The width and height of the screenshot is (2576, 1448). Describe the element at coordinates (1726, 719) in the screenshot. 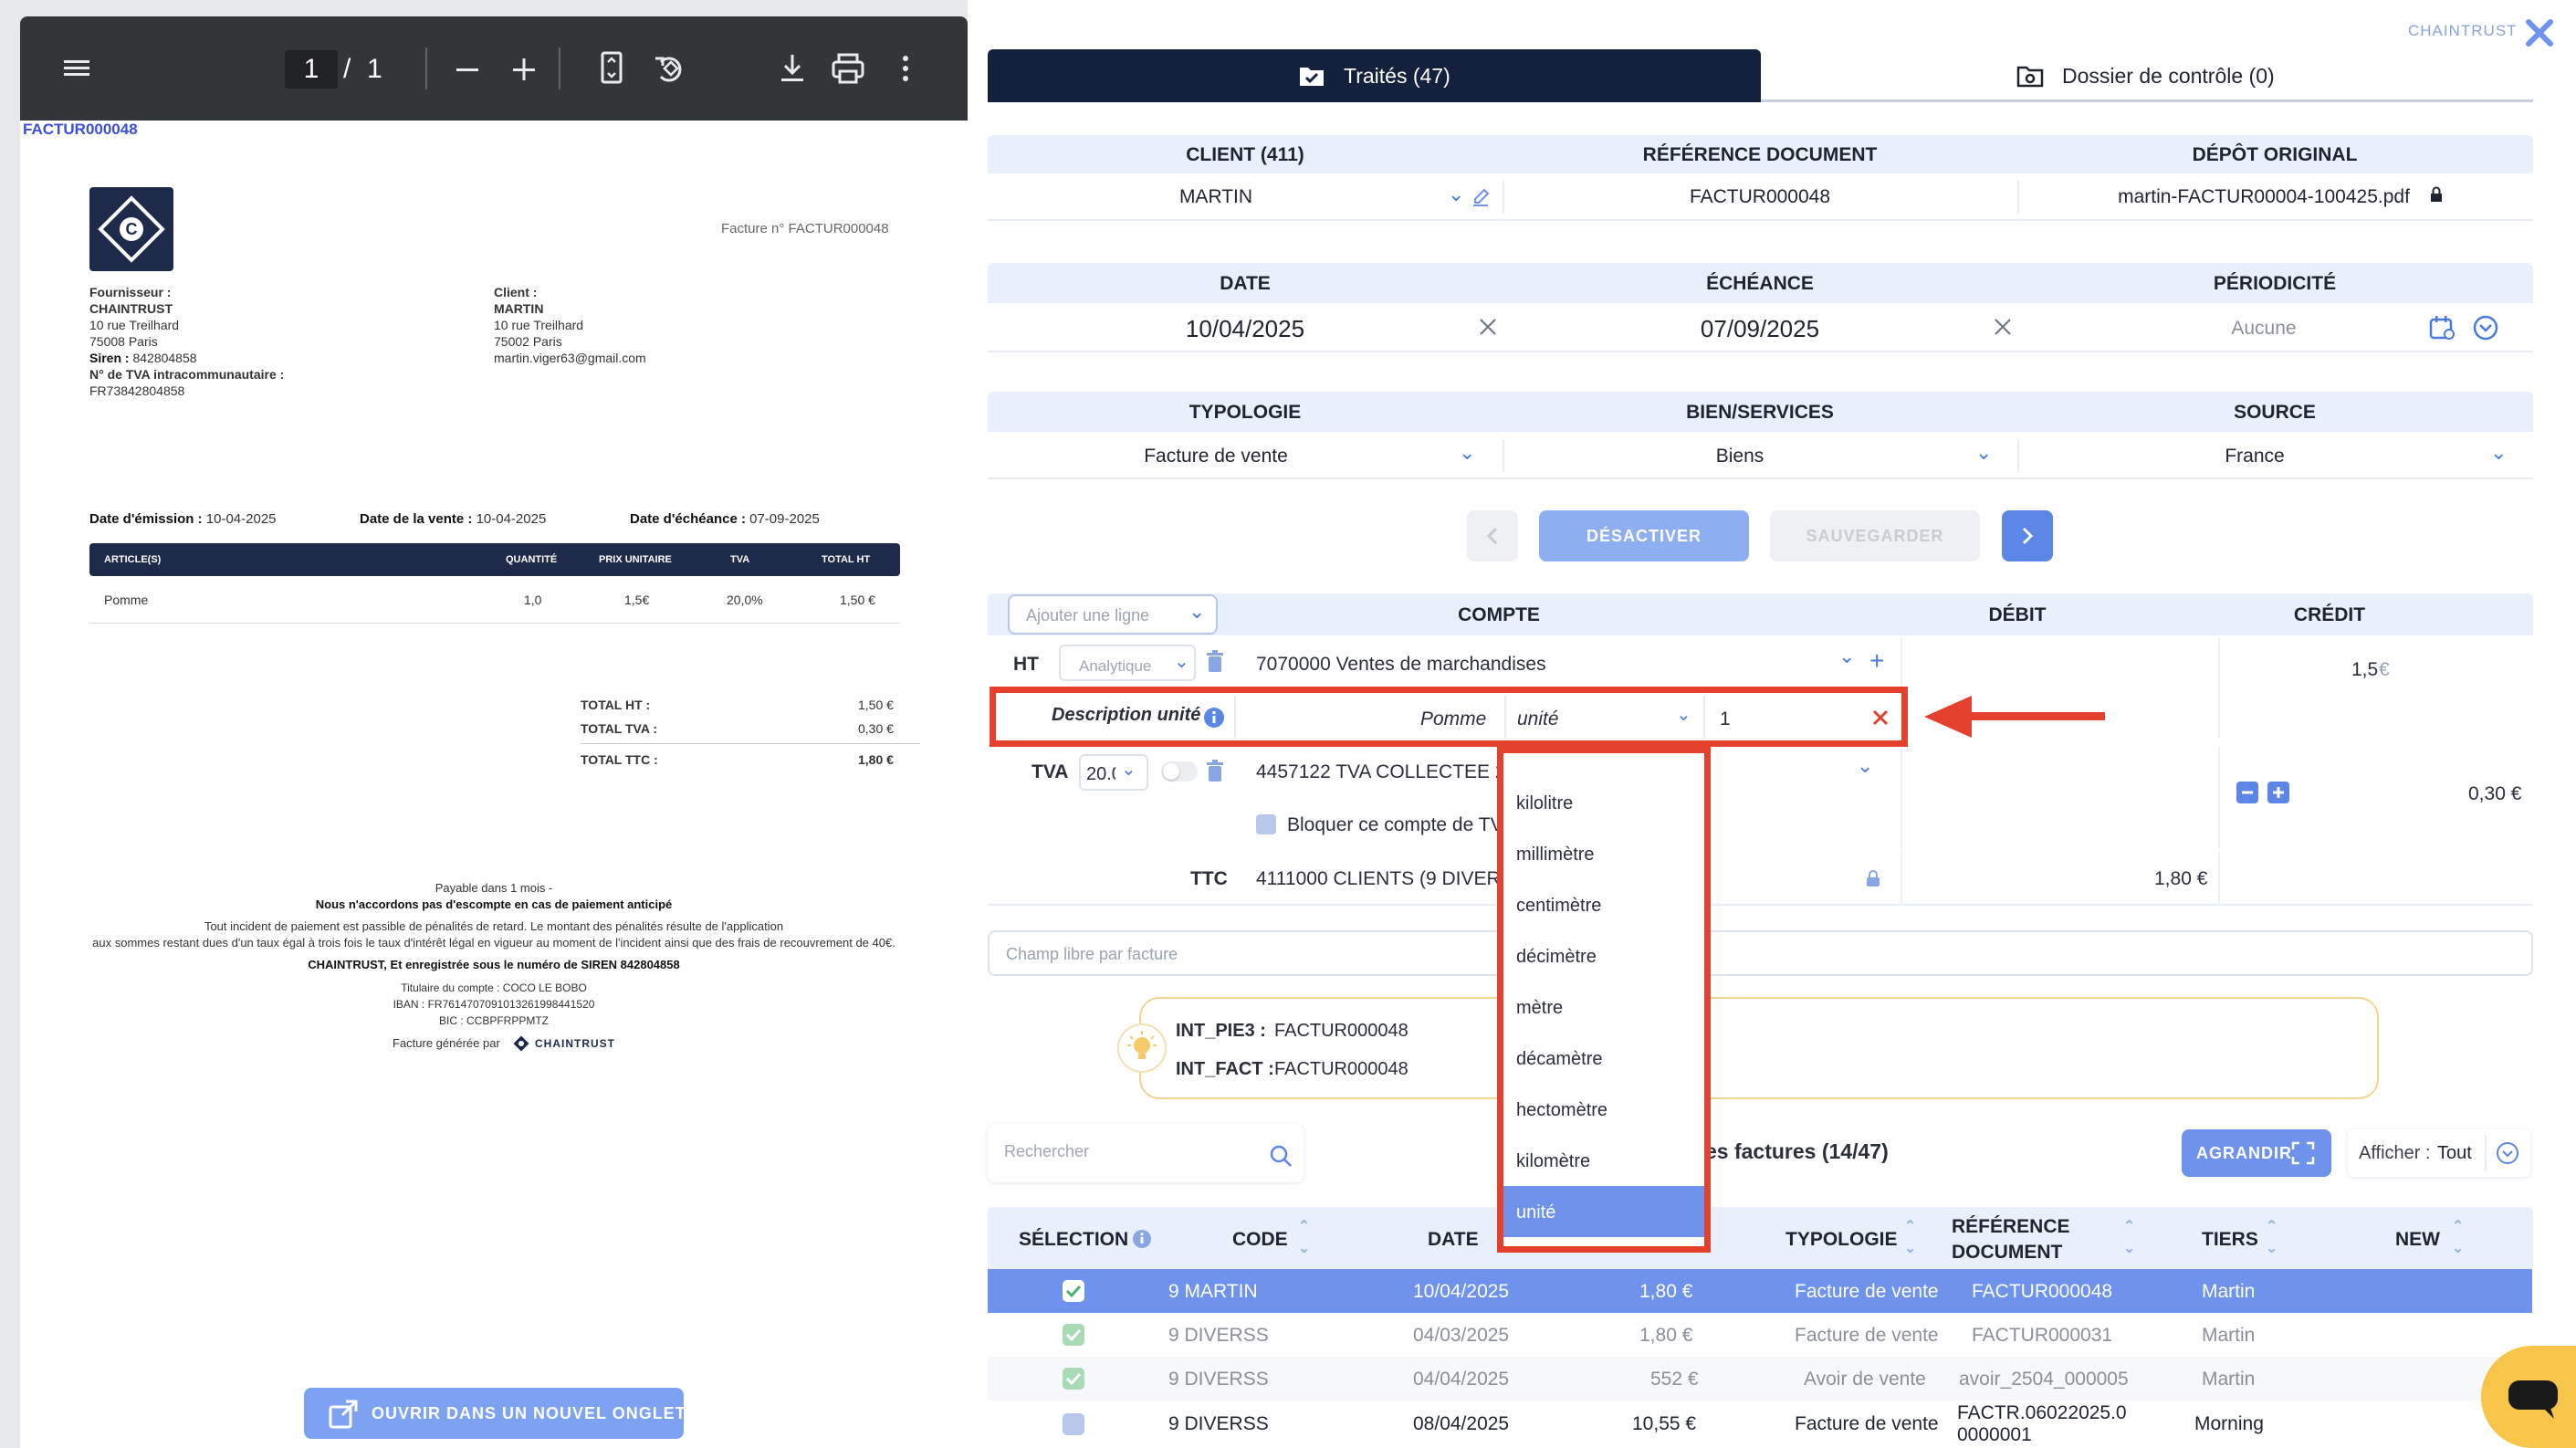

I see `quantity-input: 1` at that location.